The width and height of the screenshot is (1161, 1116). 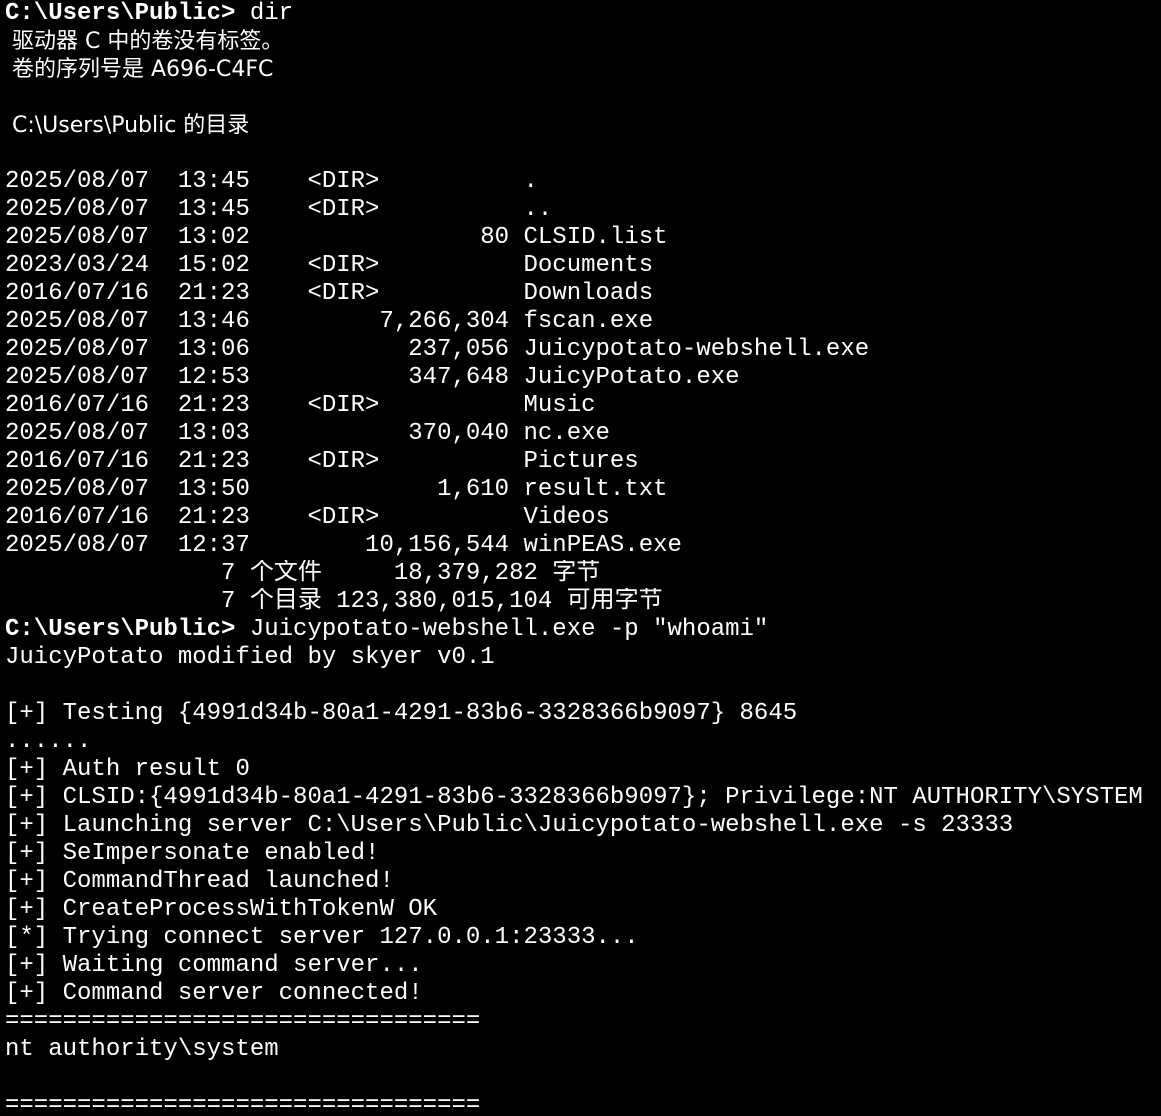 I want to click on dir-listing-row: 2025/08/07 13:45 <DIR> .., so click(x=279, y=209).